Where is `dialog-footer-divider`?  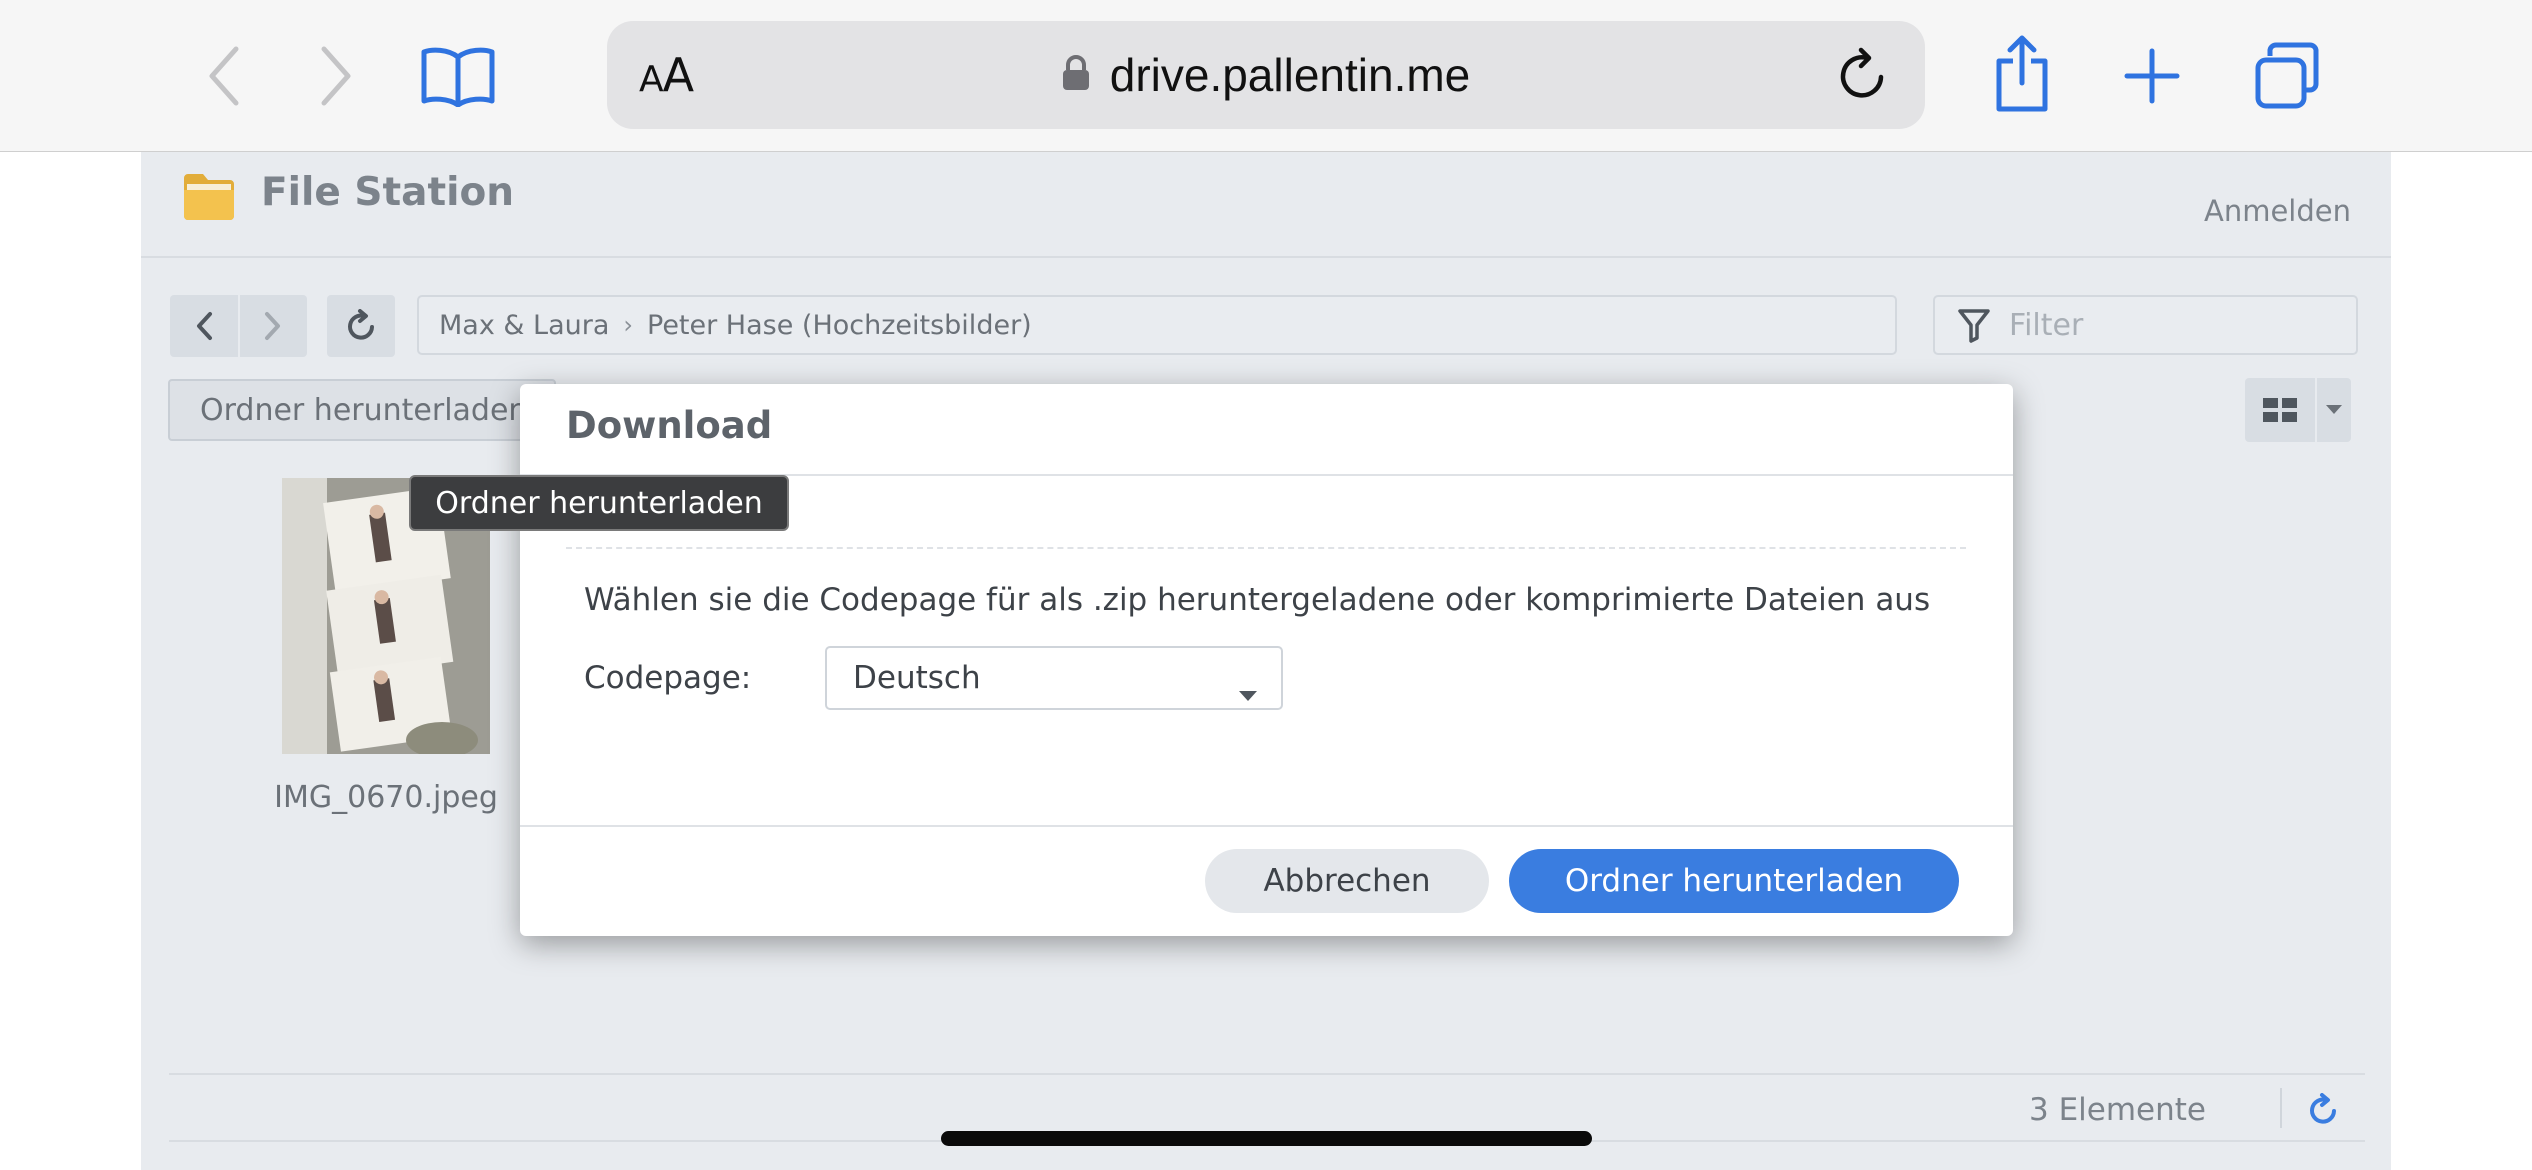 dialog-footer-divider is located at coordinates (1266, 826).